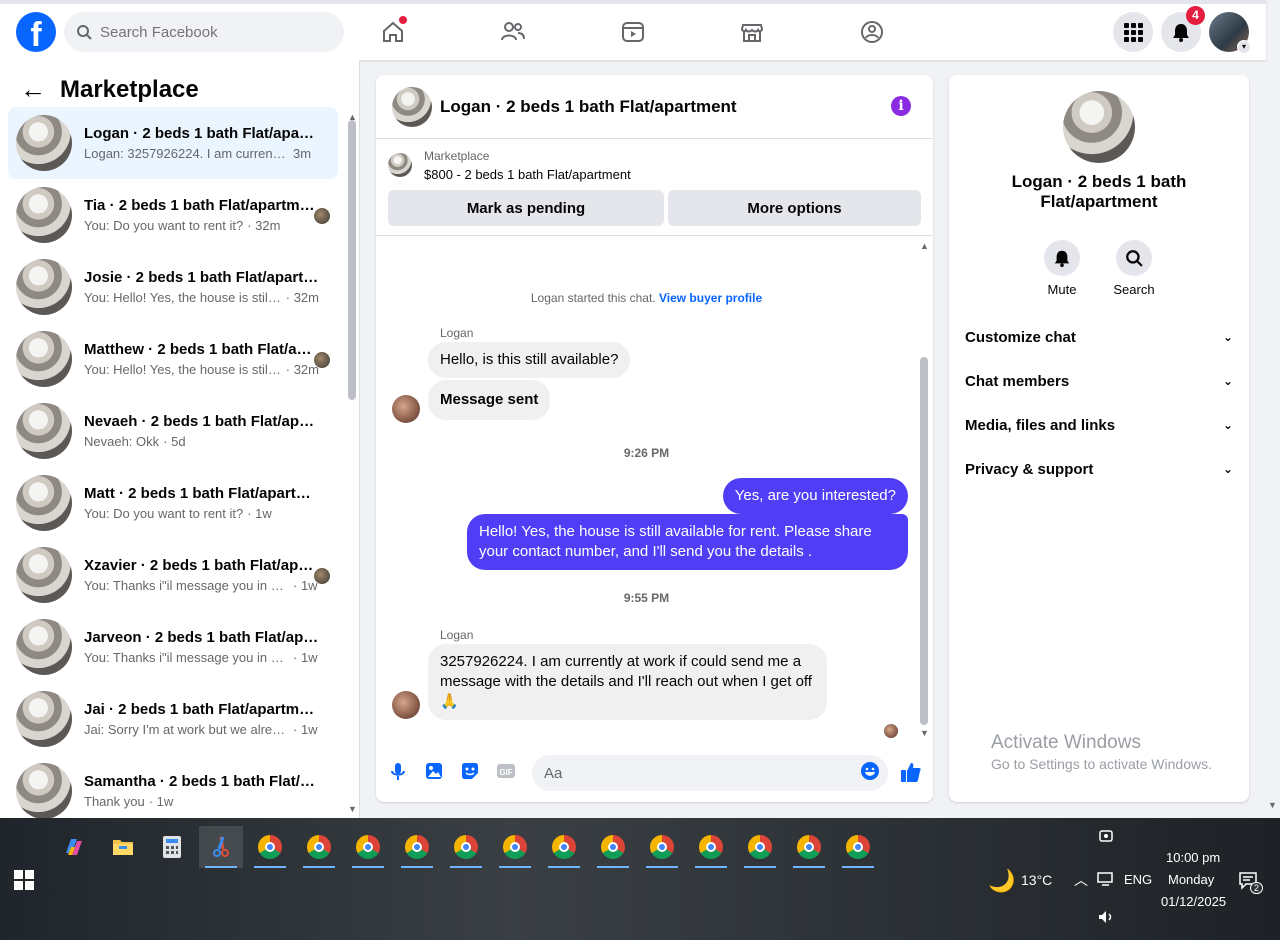  I want to click on message-time: 3m, so click(302, 153).